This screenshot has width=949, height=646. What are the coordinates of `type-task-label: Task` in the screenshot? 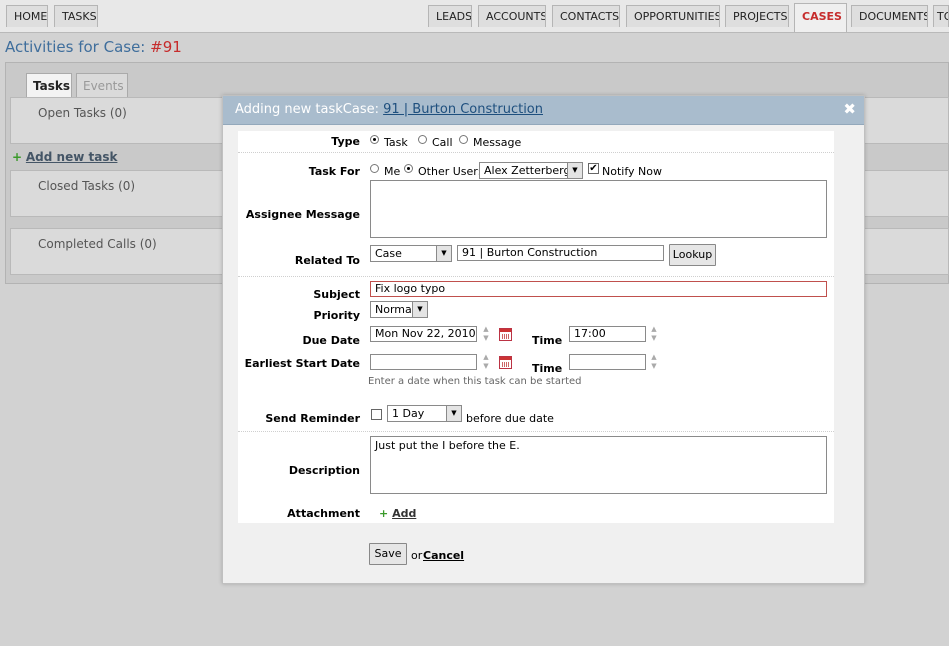 It's located at (396, 142).